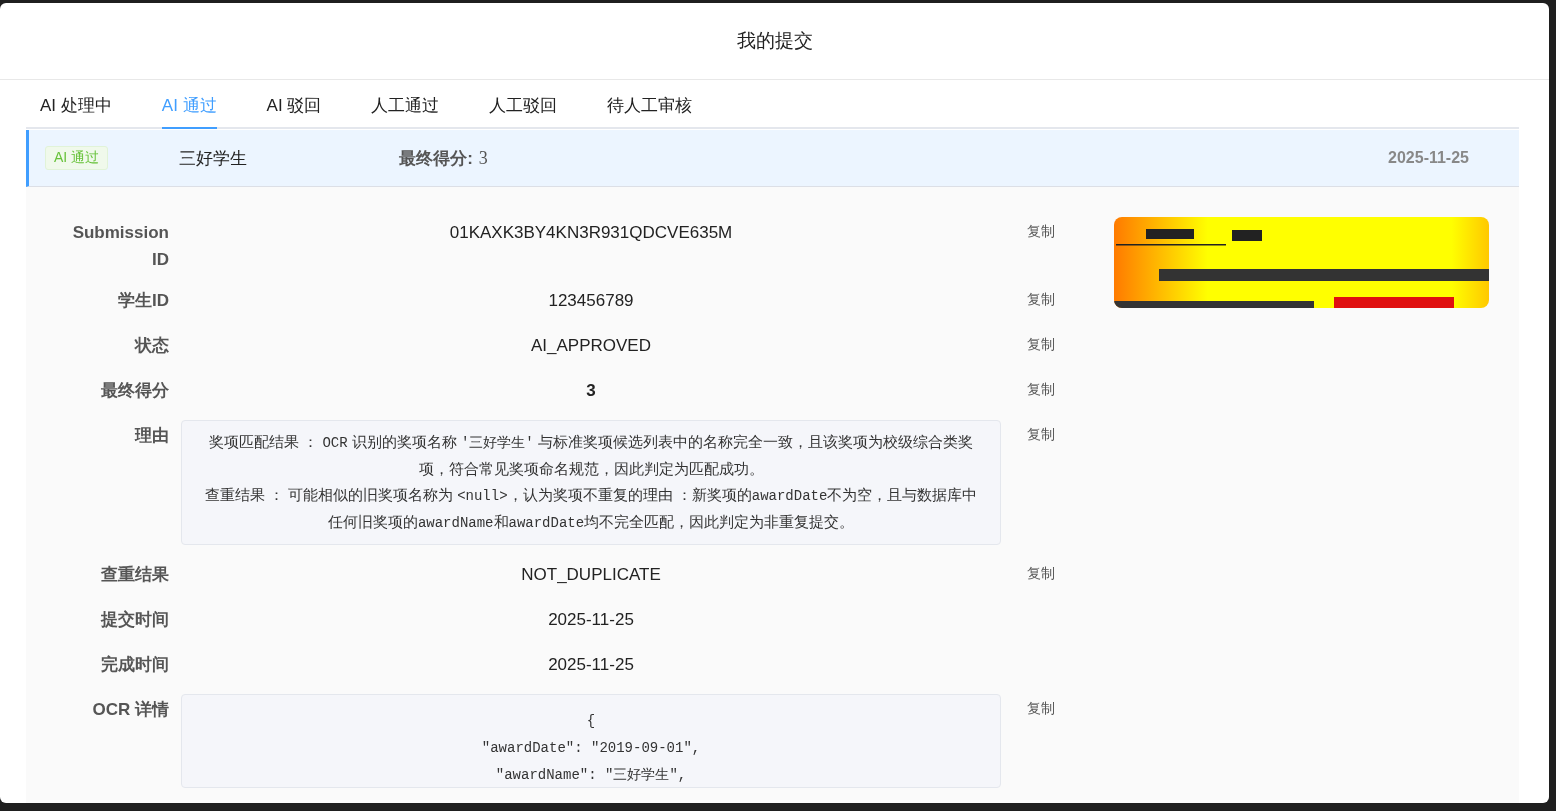  I want to click on field-label: OCR 详情, so click(130, 710).